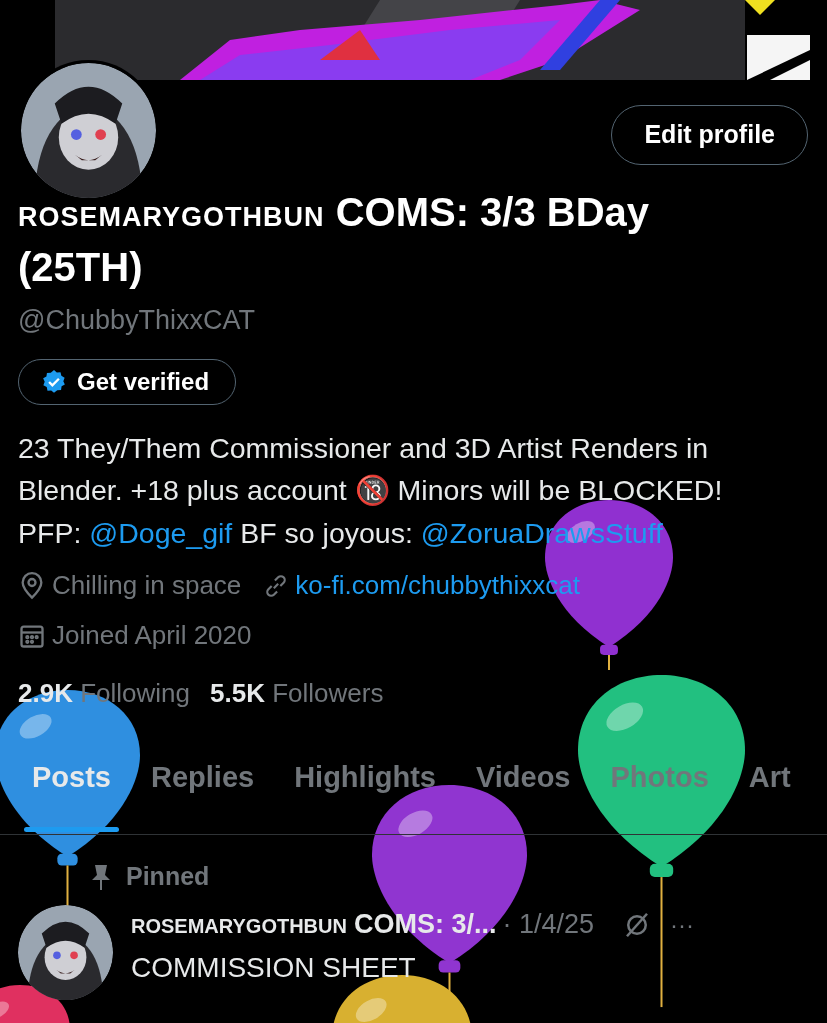 Image resolution: width=827 pixels, height=1023 pixels. I want to click on profile-tab: Replies, so click(203, 791).